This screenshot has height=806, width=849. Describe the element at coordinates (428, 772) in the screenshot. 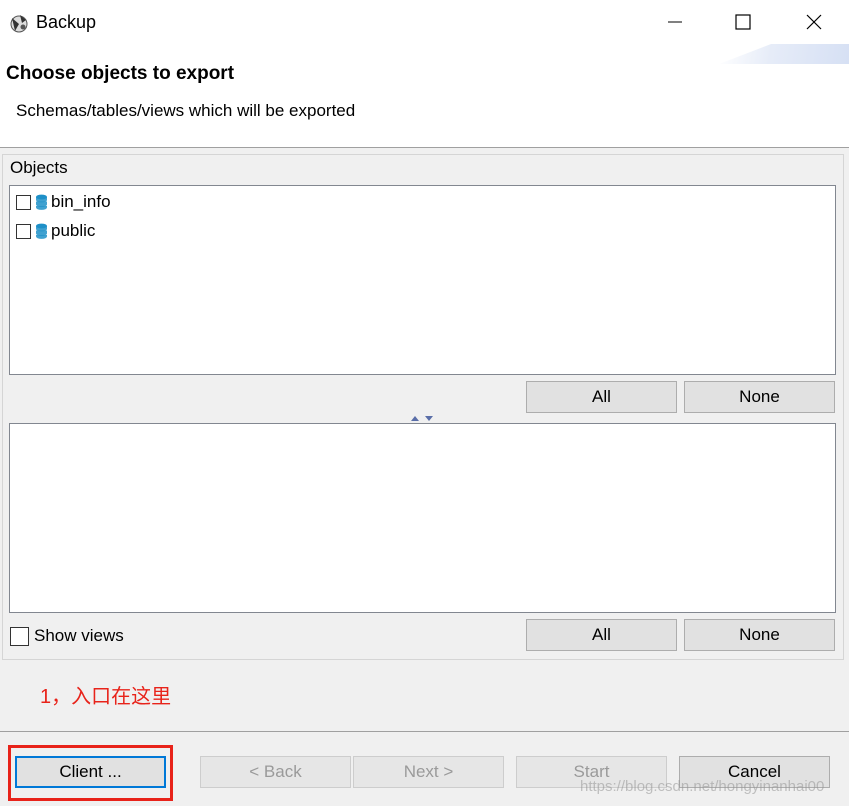

I see `next-button: Next >` at that location.